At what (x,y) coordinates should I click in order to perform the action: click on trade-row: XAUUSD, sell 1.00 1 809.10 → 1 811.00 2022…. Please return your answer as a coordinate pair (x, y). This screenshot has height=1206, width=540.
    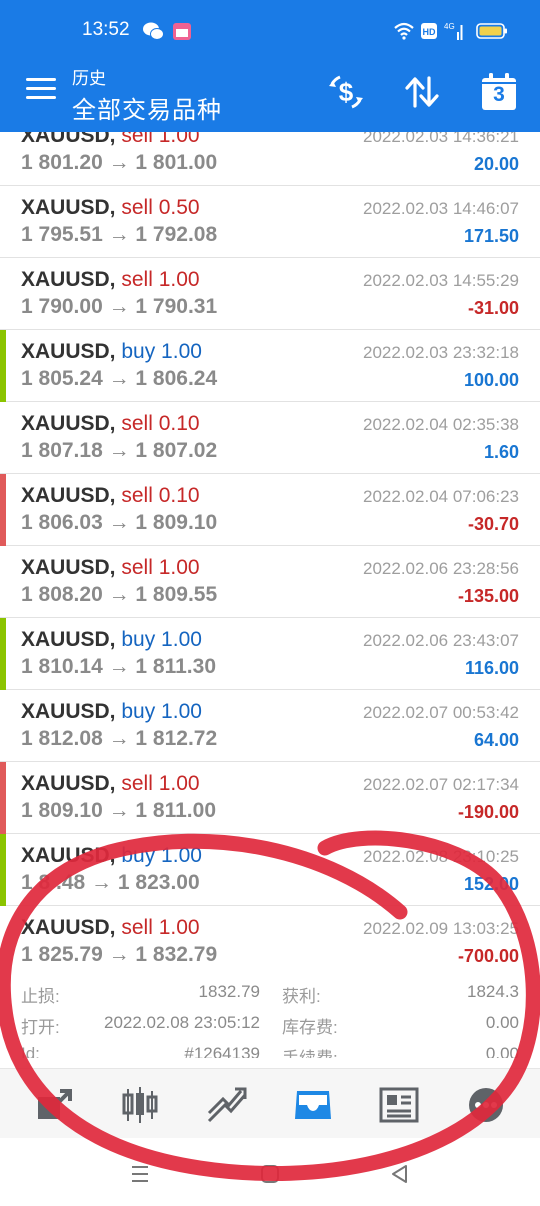
    Looking at the image, I should click on (270, 798).